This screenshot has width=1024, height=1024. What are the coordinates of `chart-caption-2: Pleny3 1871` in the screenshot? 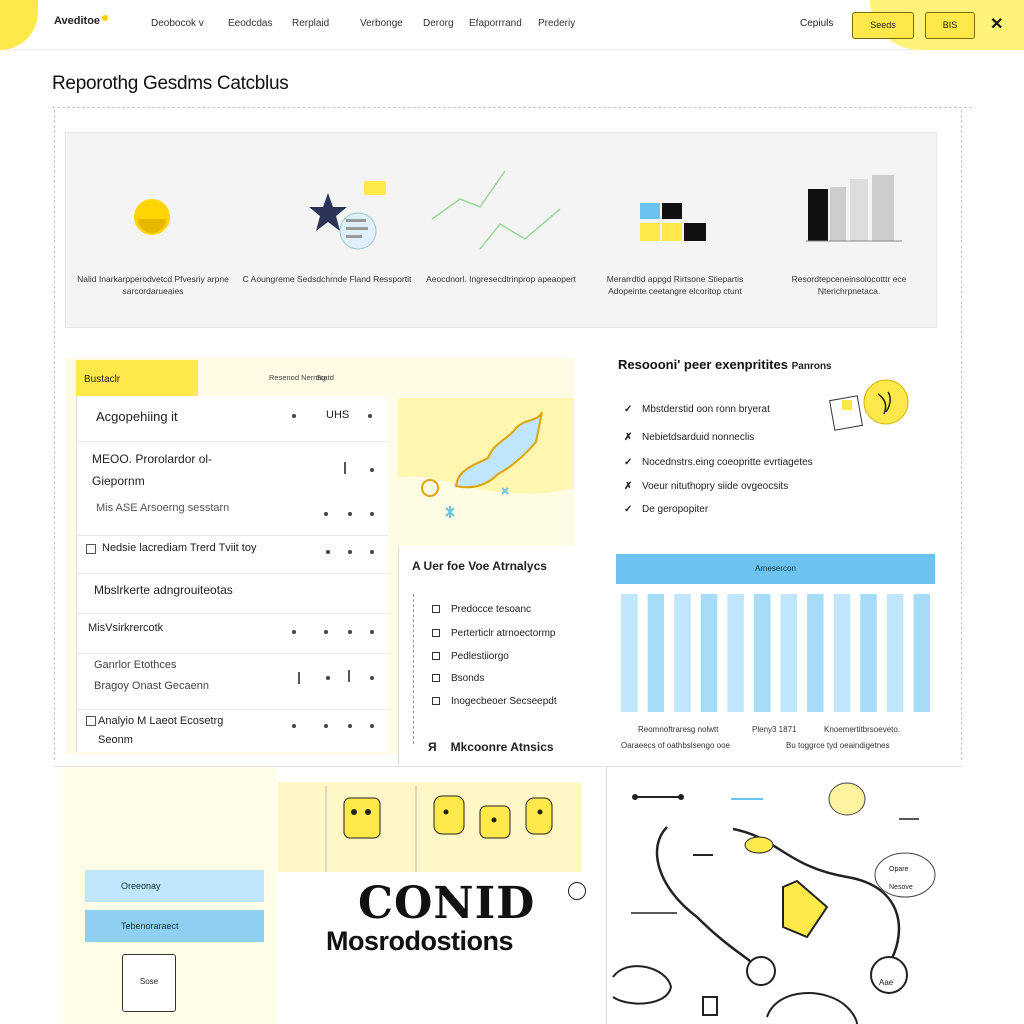 It's located at (774, 729).